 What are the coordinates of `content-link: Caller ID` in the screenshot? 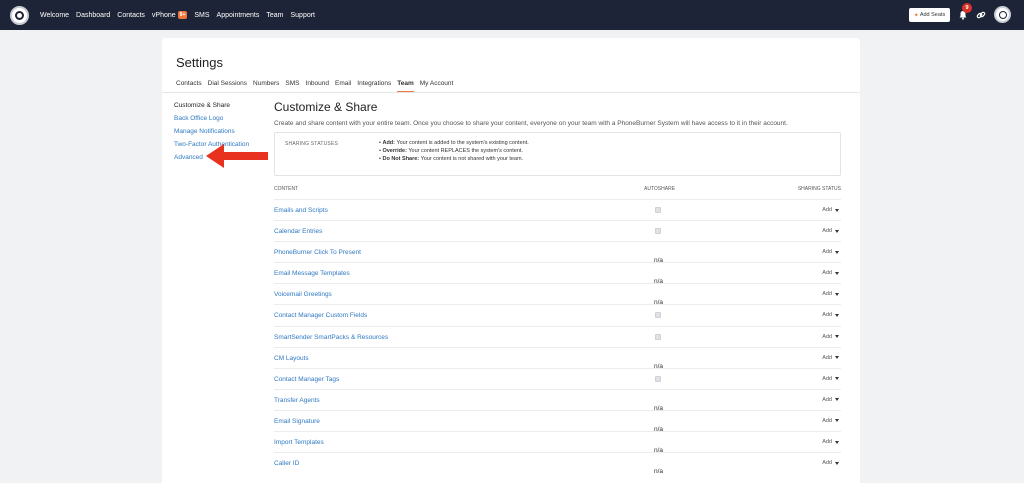 It's located at (286, 463).